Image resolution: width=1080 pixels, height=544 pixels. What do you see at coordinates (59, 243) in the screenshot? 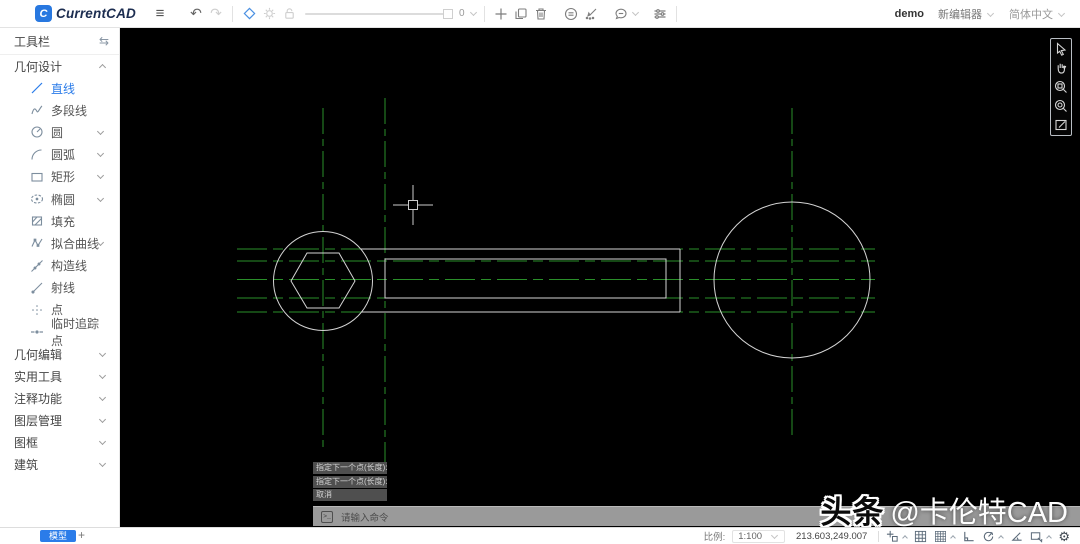
I see `tool-spline: 拟合曲线` at bounding box center [59, 243].